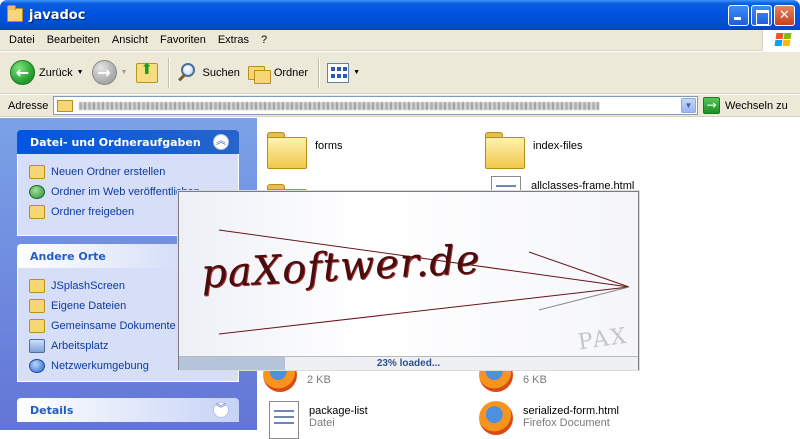 Image resolution: width=800 pixels, height=439 pixels. Describe the element at coordinates (37, 172) in the screenshot. I see `new-folder-icon` at that location.